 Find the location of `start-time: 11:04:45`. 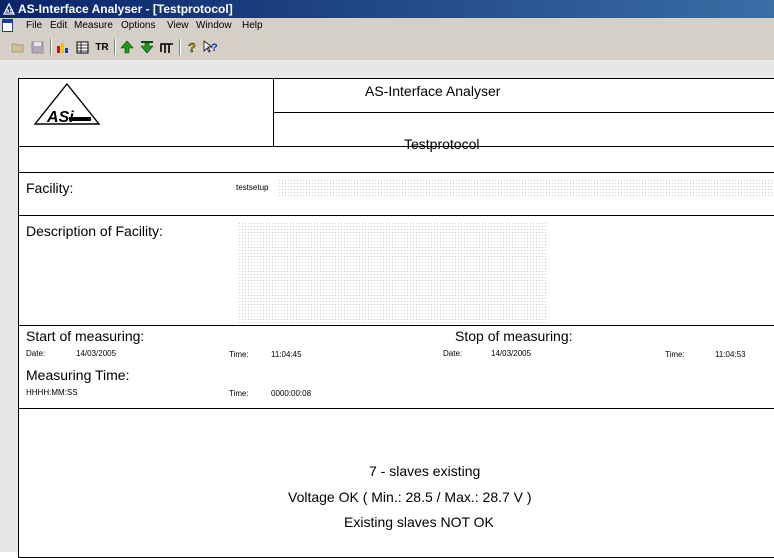

start-time: 11:04:45 is located at coordinates (286, 354).